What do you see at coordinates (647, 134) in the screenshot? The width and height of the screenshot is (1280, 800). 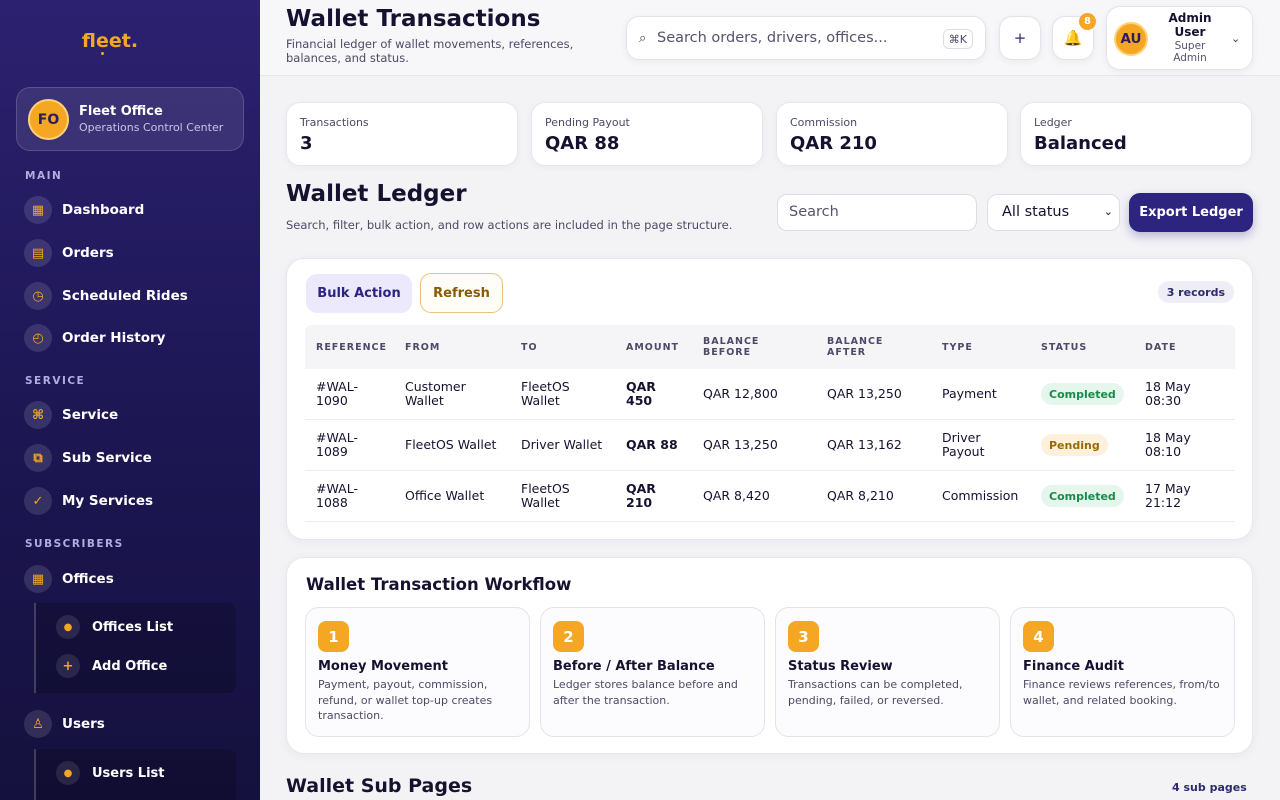 I see `stat-card-pending-payout: Pending Payout QAR 88` at bounding box center [647, 134].